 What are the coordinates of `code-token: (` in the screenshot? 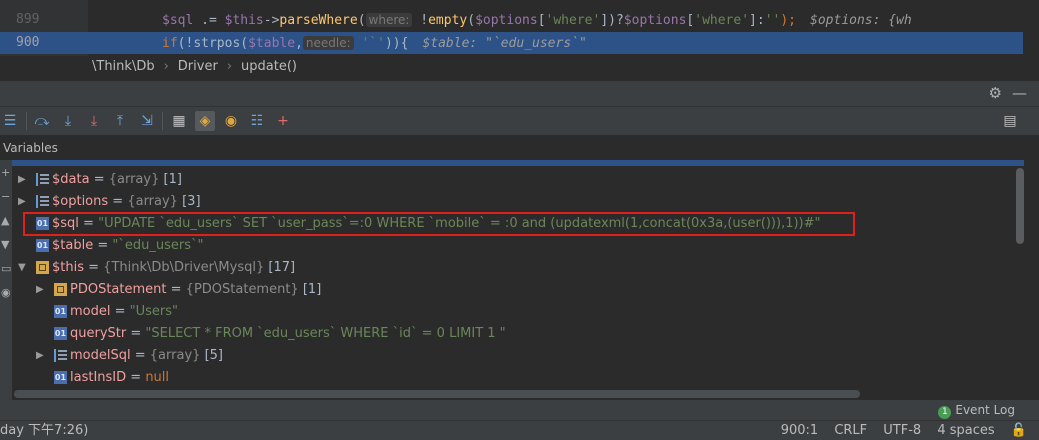 It's located at (471, 20).